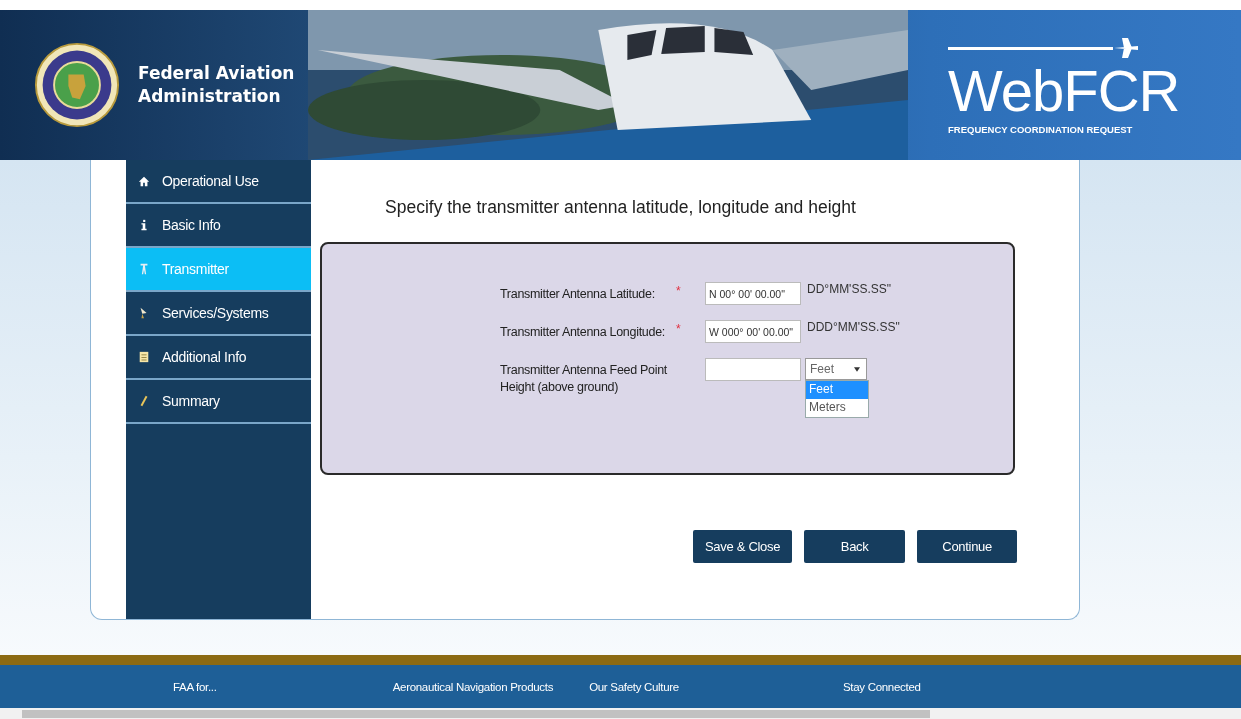 This screenshot has height=719, width=1241. What do you see at coordinates (218, 358) in the screenshot?
I see `sidebar-item: Additional Info` at bounding box center [218, 358].